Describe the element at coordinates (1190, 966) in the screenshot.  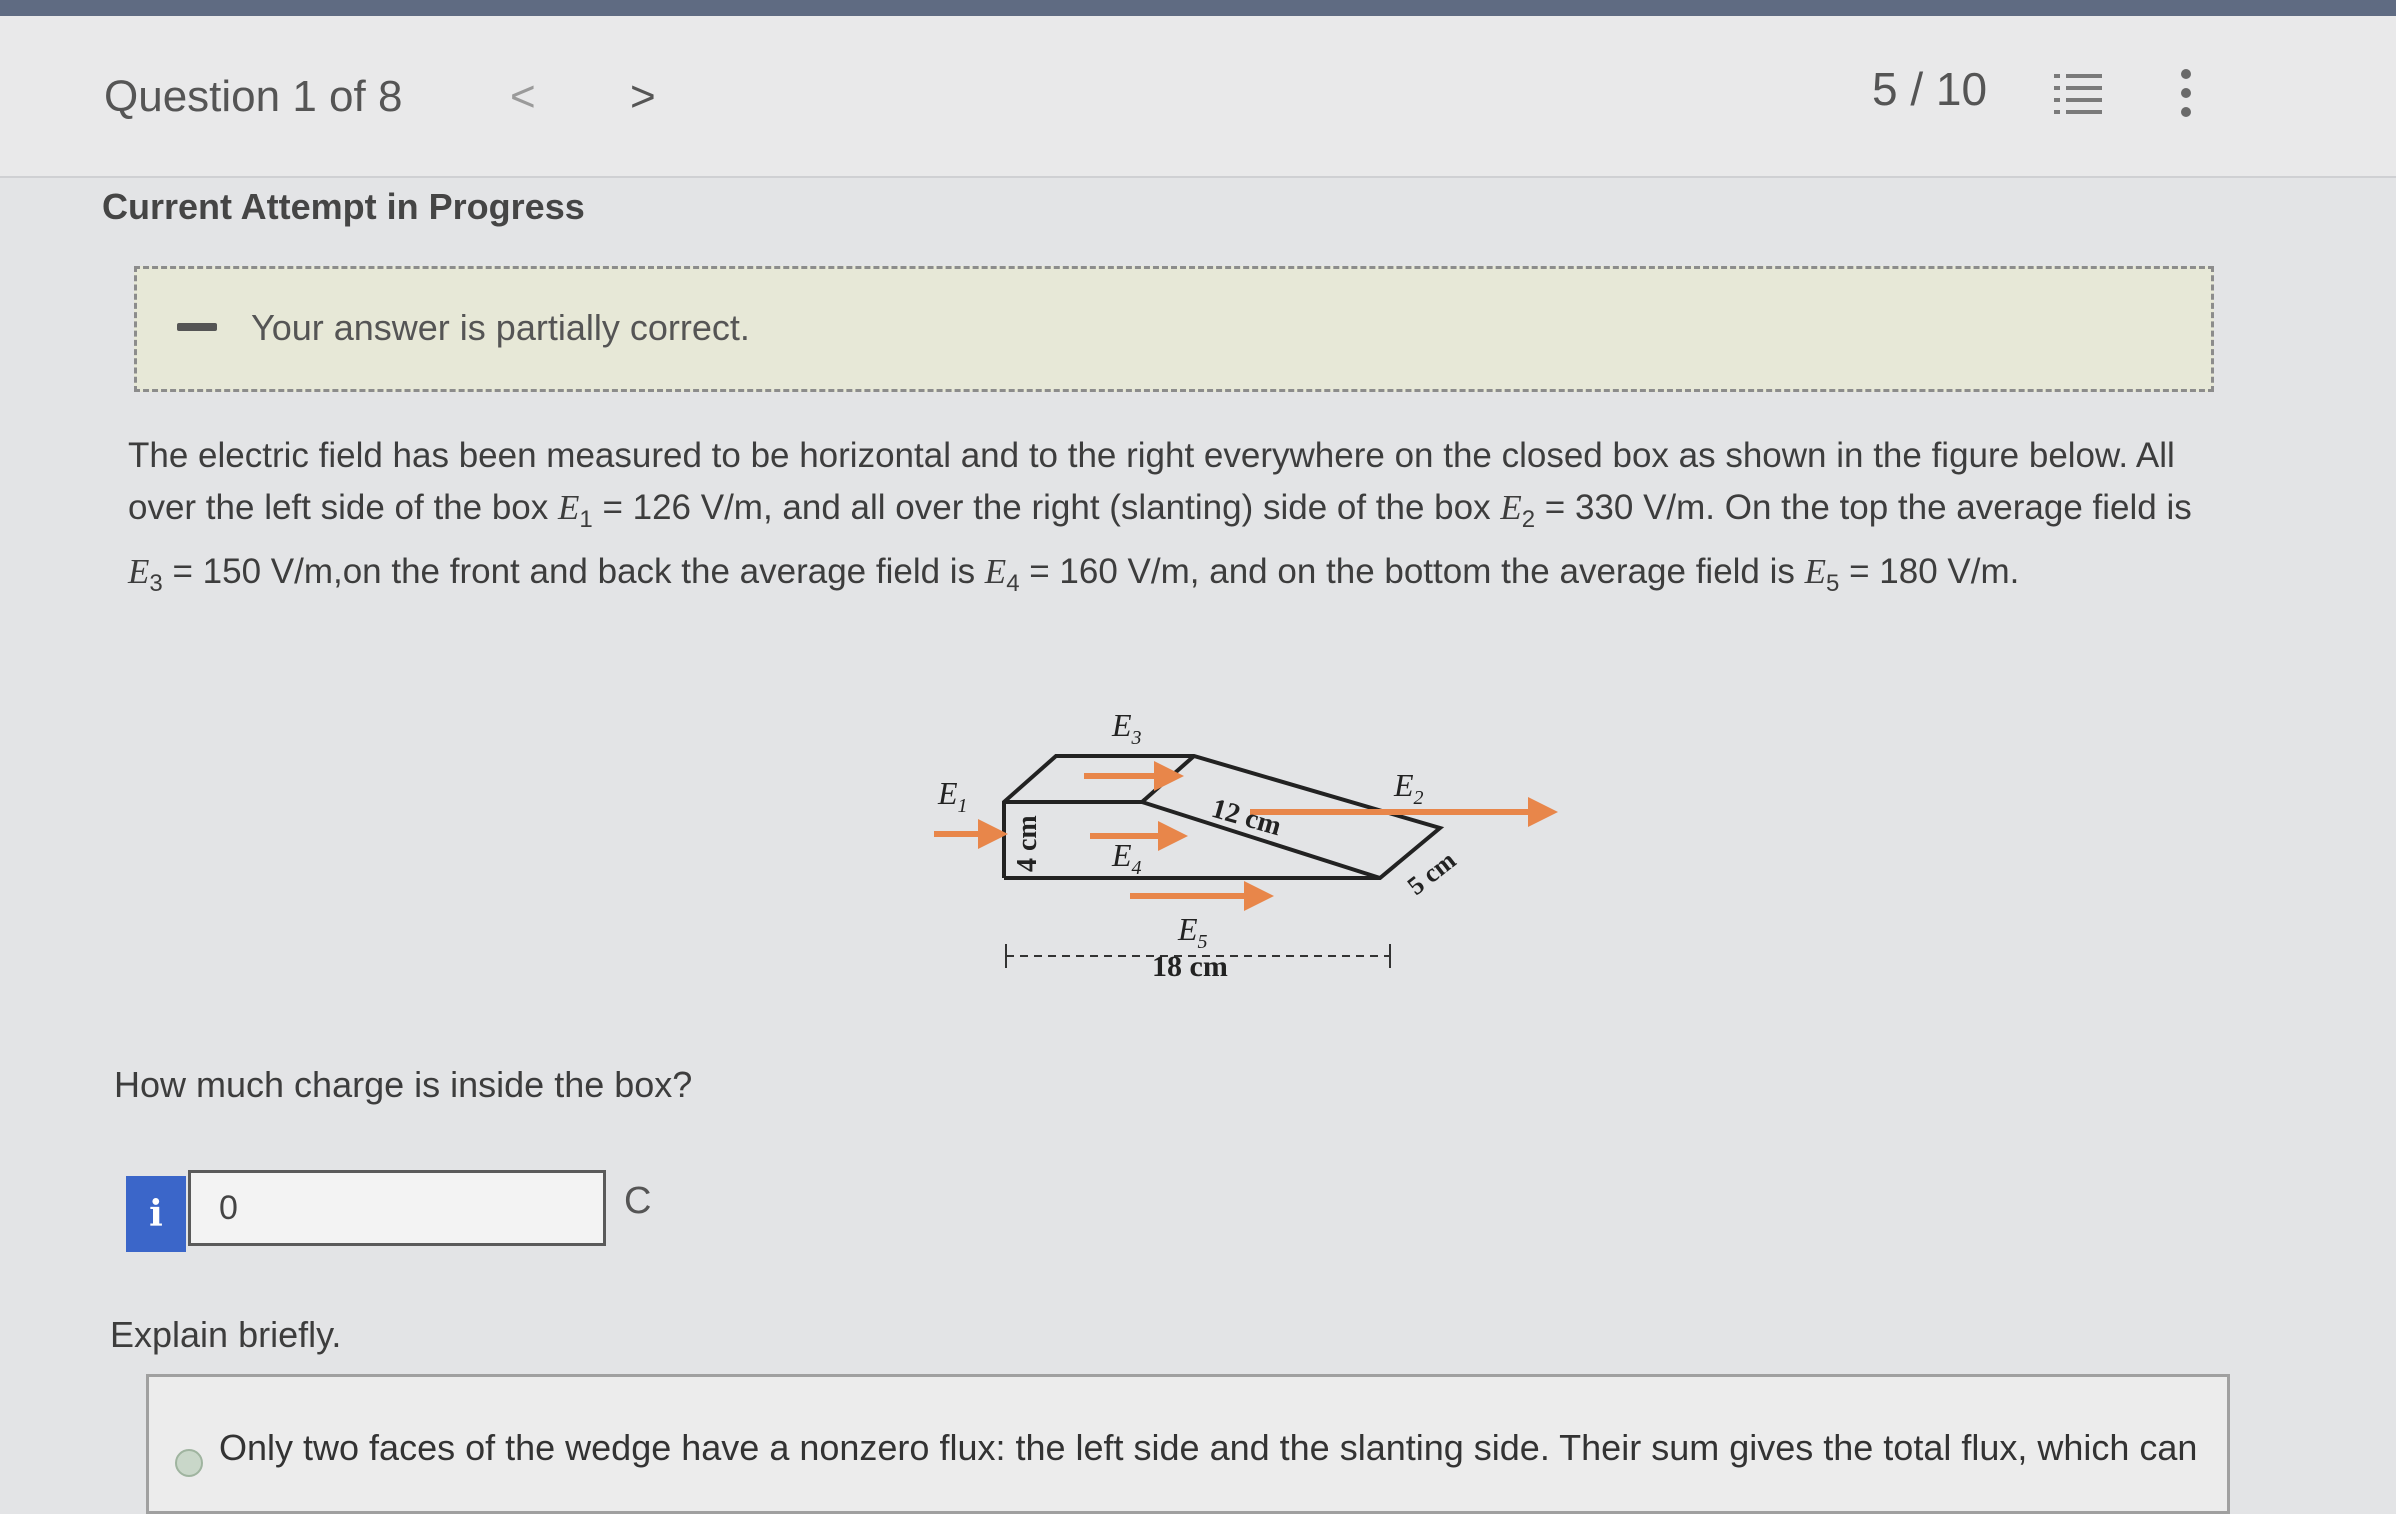
I see `fig-base-label: 18 cm` at that location.